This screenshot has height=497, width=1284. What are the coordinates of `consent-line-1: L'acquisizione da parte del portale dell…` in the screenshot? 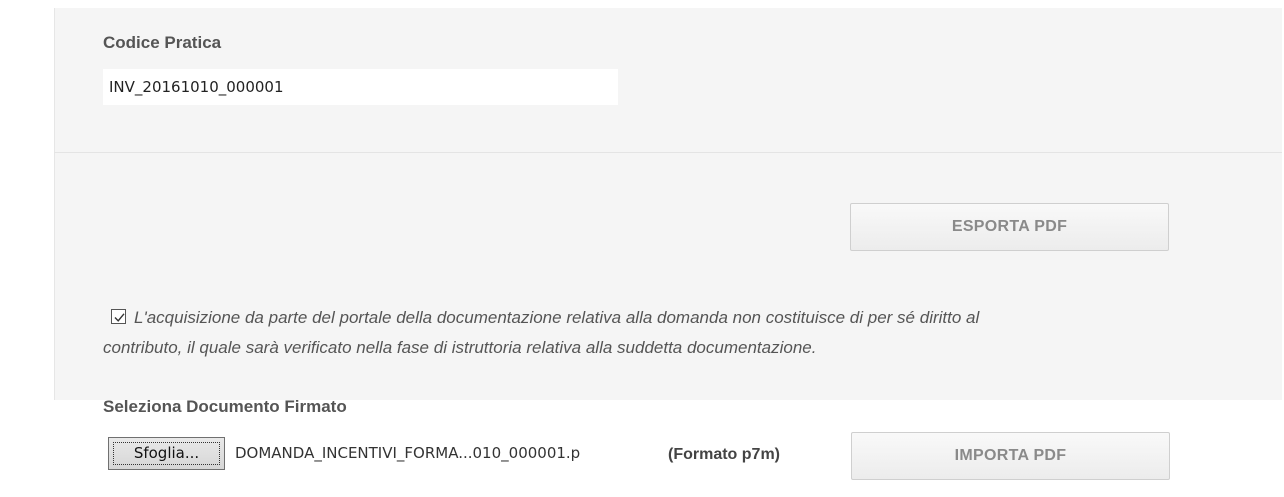 It's located at (557, 317).